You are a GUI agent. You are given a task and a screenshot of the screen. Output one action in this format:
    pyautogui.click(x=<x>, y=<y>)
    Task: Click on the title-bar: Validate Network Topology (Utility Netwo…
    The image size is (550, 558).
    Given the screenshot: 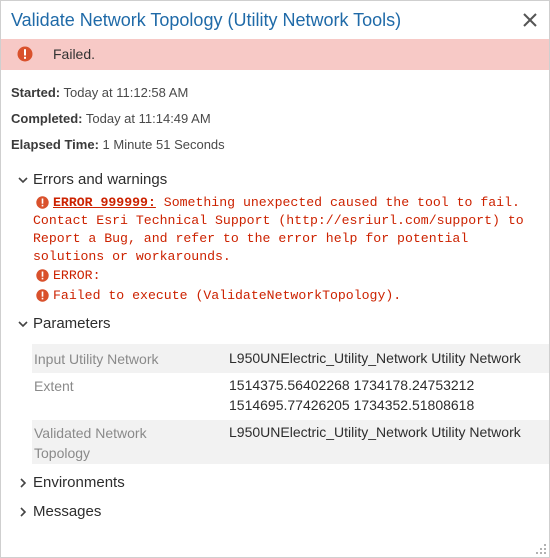 What is the action you would take?
    pyautogui.click(x=275, y=20)
    